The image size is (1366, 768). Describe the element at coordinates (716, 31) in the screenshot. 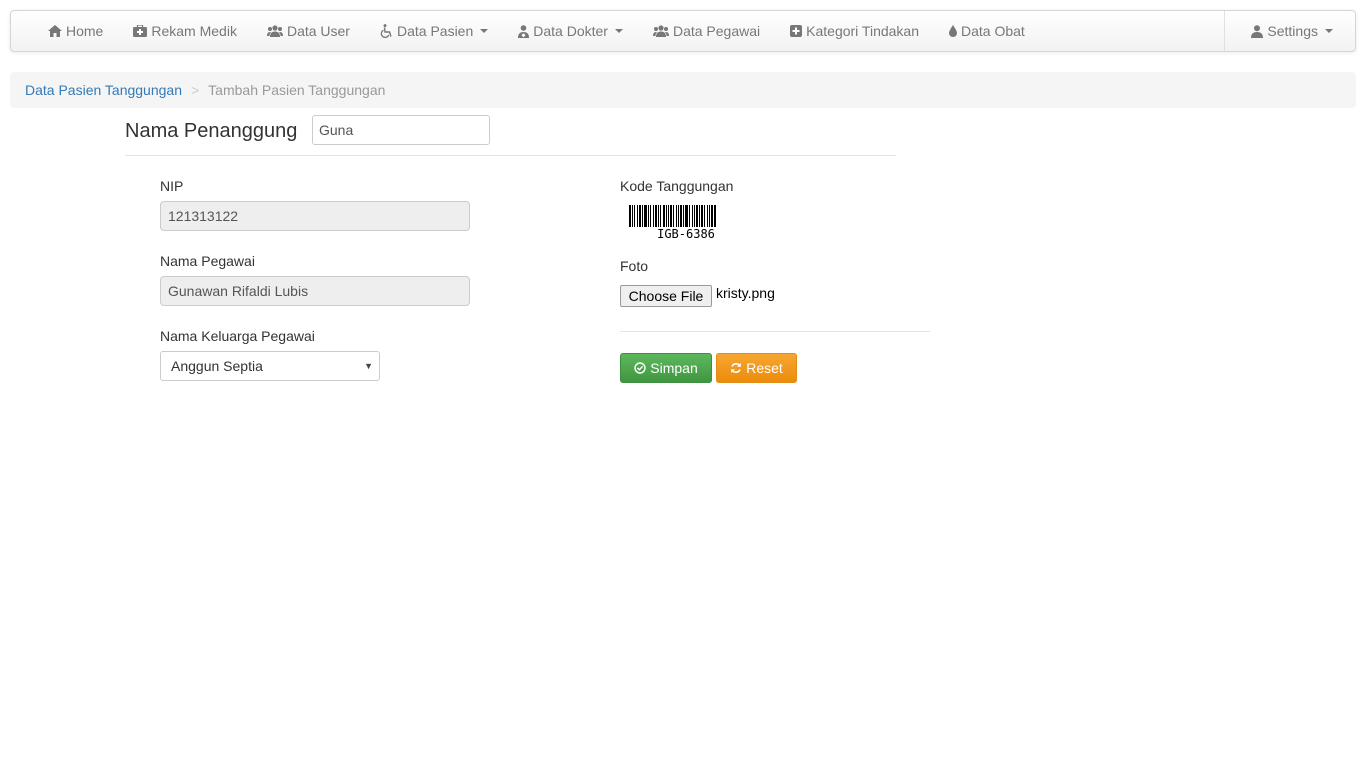

I see `nav-item-label: Data Pegawai` at that location.